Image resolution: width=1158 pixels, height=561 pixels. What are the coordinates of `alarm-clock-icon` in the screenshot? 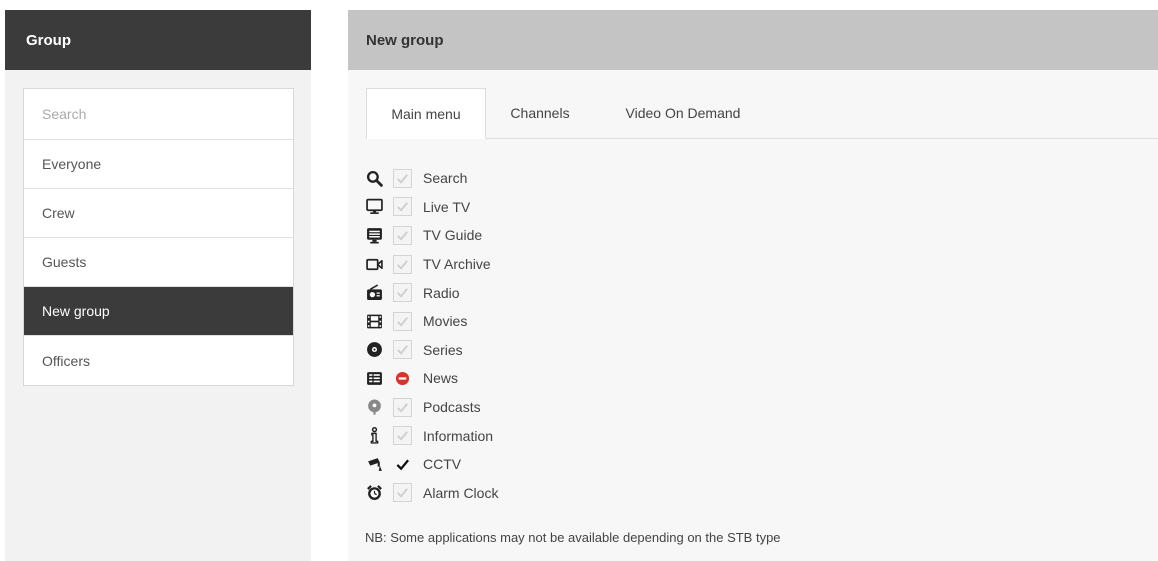 It's located at (374, 493).